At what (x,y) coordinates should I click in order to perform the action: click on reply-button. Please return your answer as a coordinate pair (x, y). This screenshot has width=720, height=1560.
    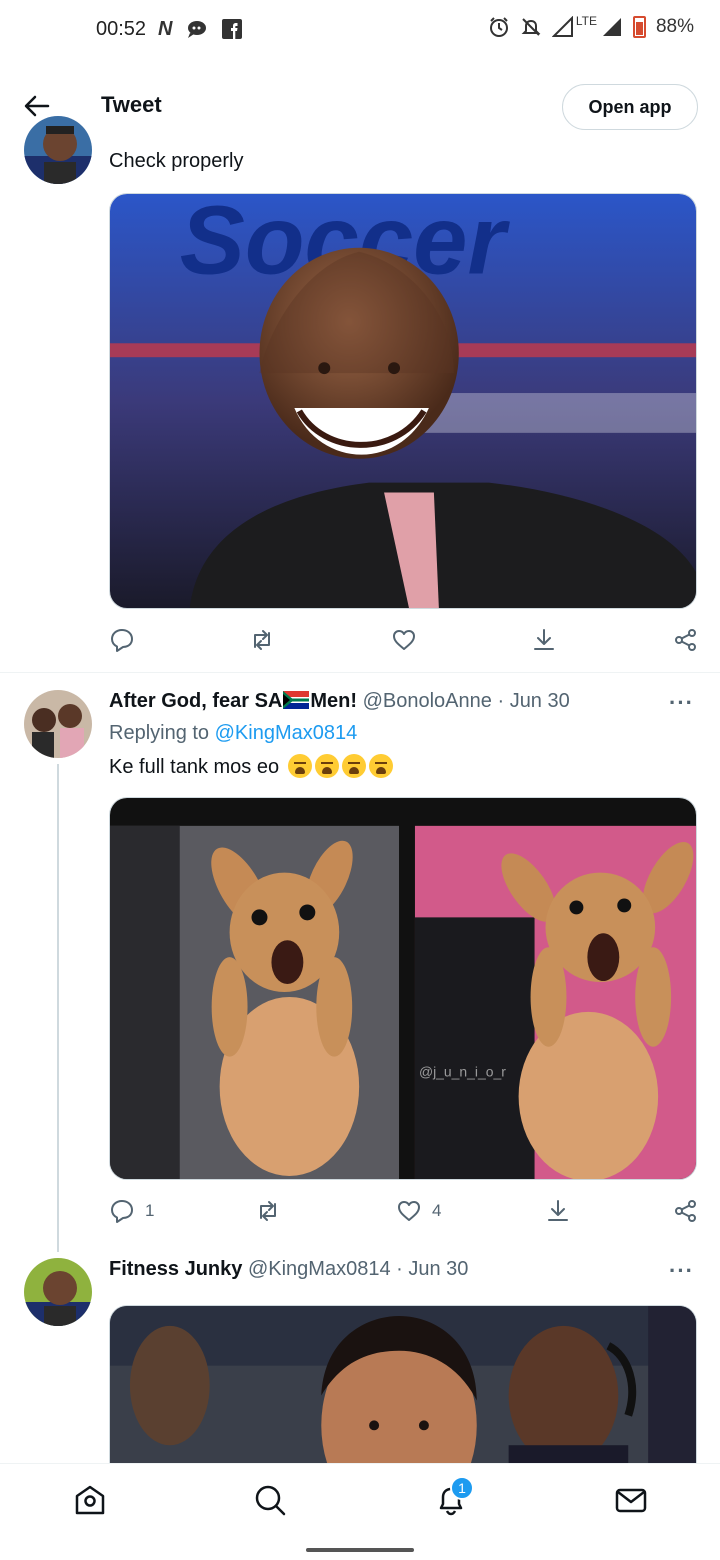
    Looking at the image, I should click on (122, 640).